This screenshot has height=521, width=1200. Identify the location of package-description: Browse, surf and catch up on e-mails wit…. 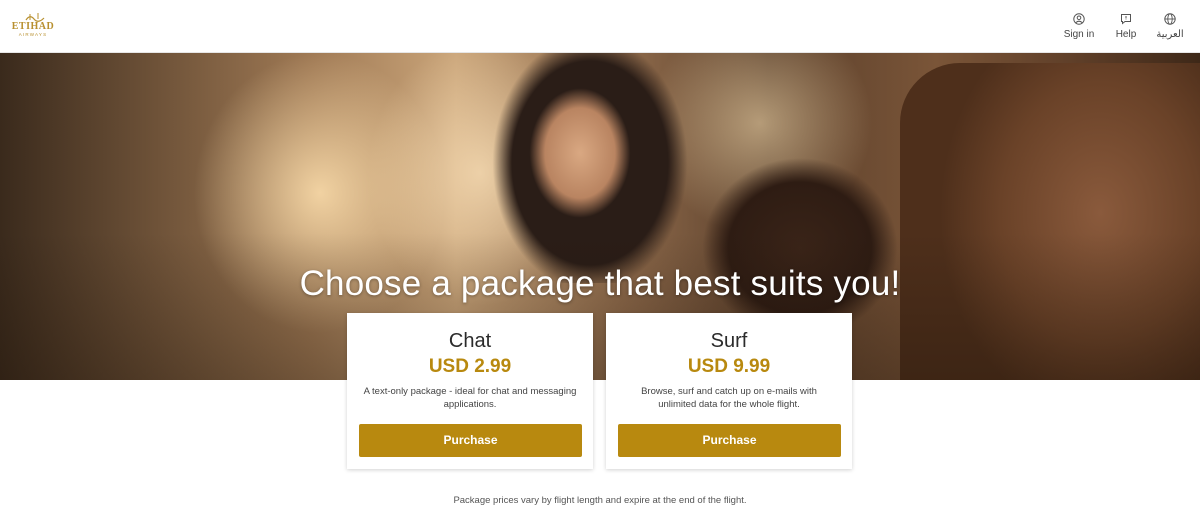
(729, 398).